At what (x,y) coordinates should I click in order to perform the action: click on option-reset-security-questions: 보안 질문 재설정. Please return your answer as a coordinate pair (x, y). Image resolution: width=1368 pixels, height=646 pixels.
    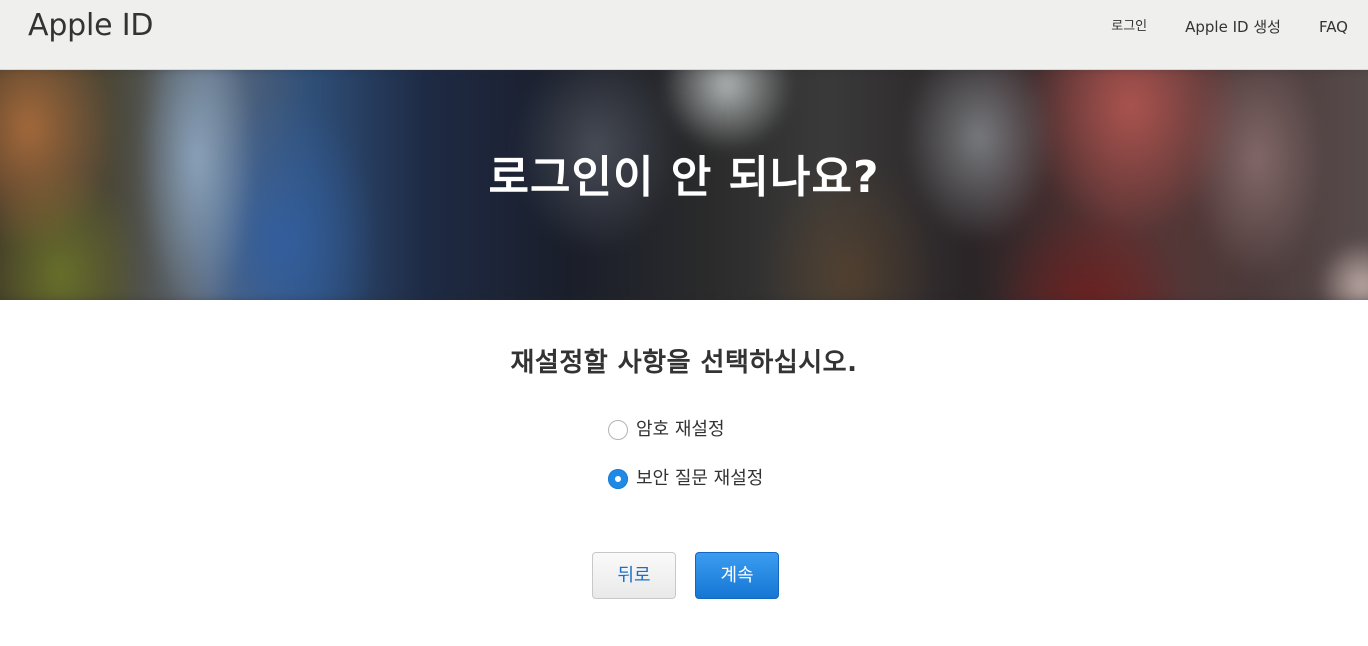
    Looking at the image, I should click on (685, 479).